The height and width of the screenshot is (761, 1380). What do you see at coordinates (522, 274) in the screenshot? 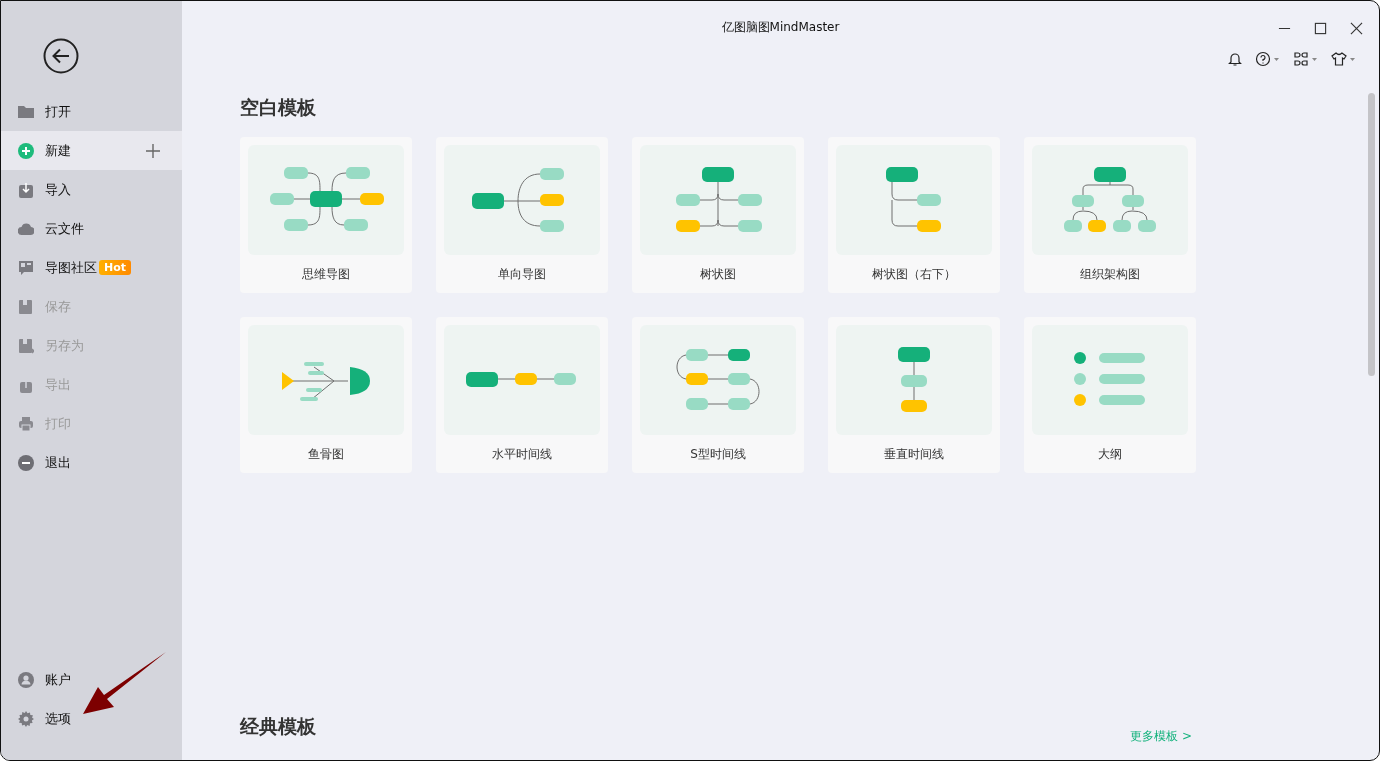
I see `template-label: 单向导图` at bounding box center [522, 274].